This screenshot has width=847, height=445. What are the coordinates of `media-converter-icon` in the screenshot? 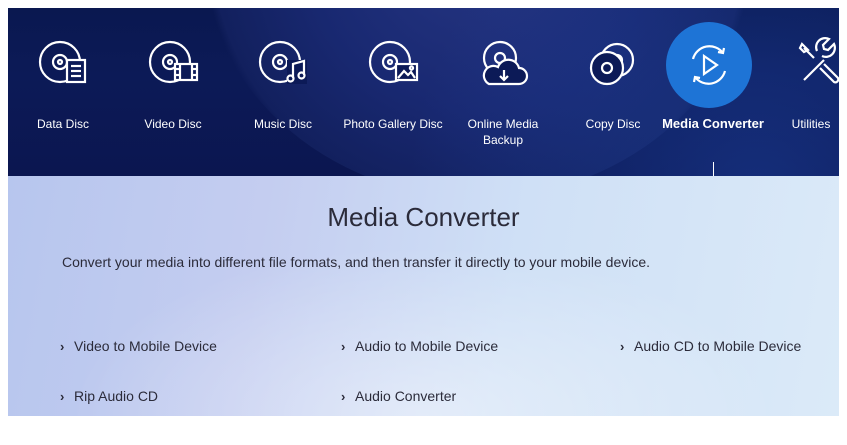 It's located at (709, 65).